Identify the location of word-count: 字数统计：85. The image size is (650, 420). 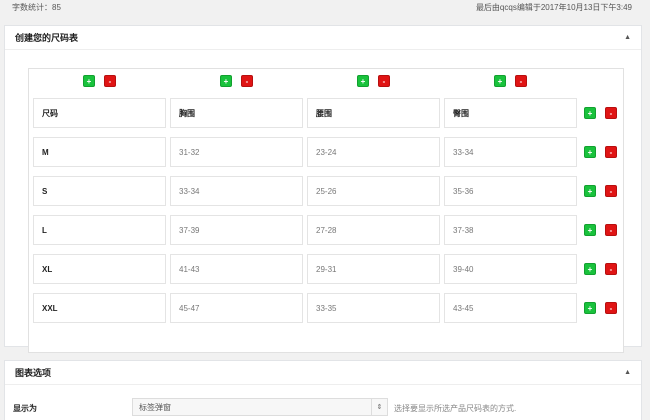
(36, 7).